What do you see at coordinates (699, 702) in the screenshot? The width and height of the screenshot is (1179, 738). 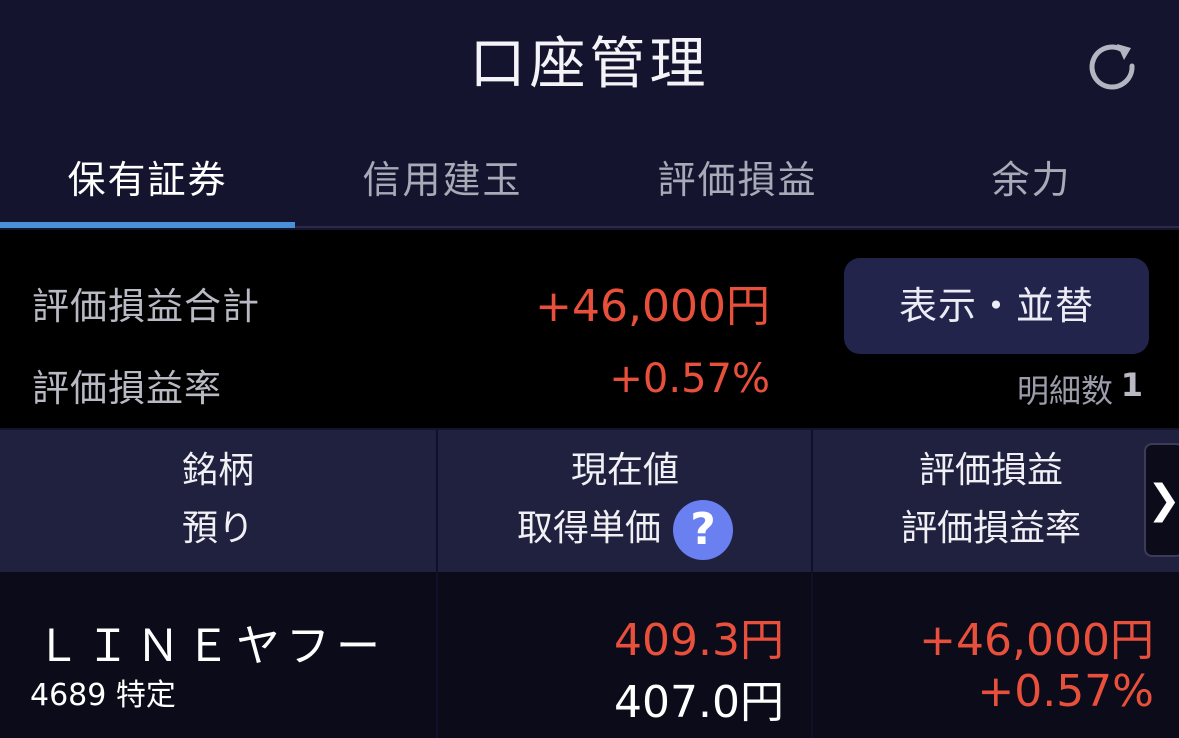 I see `acquisition-price: 407.0円` at bounding box center [699, 702].